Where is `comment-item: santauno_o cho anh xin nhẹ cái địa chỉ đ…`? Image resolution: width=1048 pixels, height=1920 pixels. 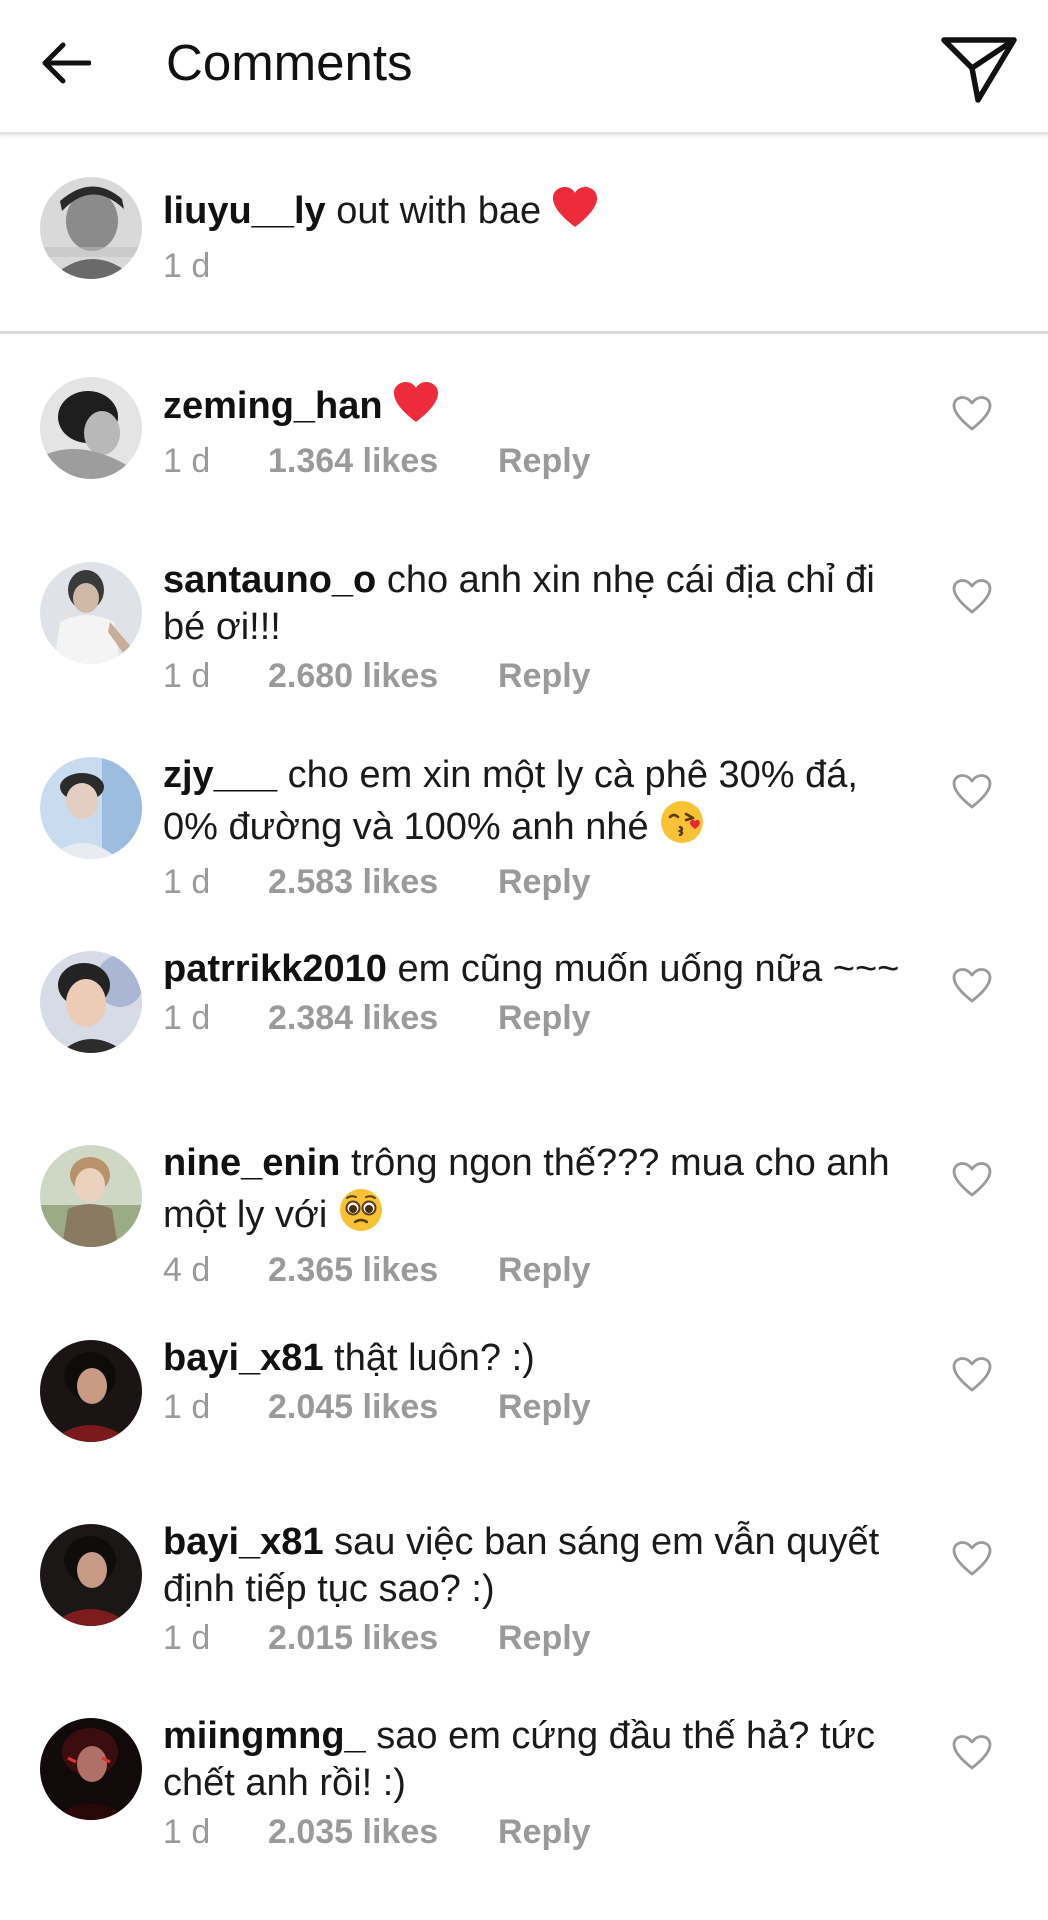
comment-item: santauno_o cho anh xin nhẹ cái địa chỉ đ… is located at coordinates (524, 632).